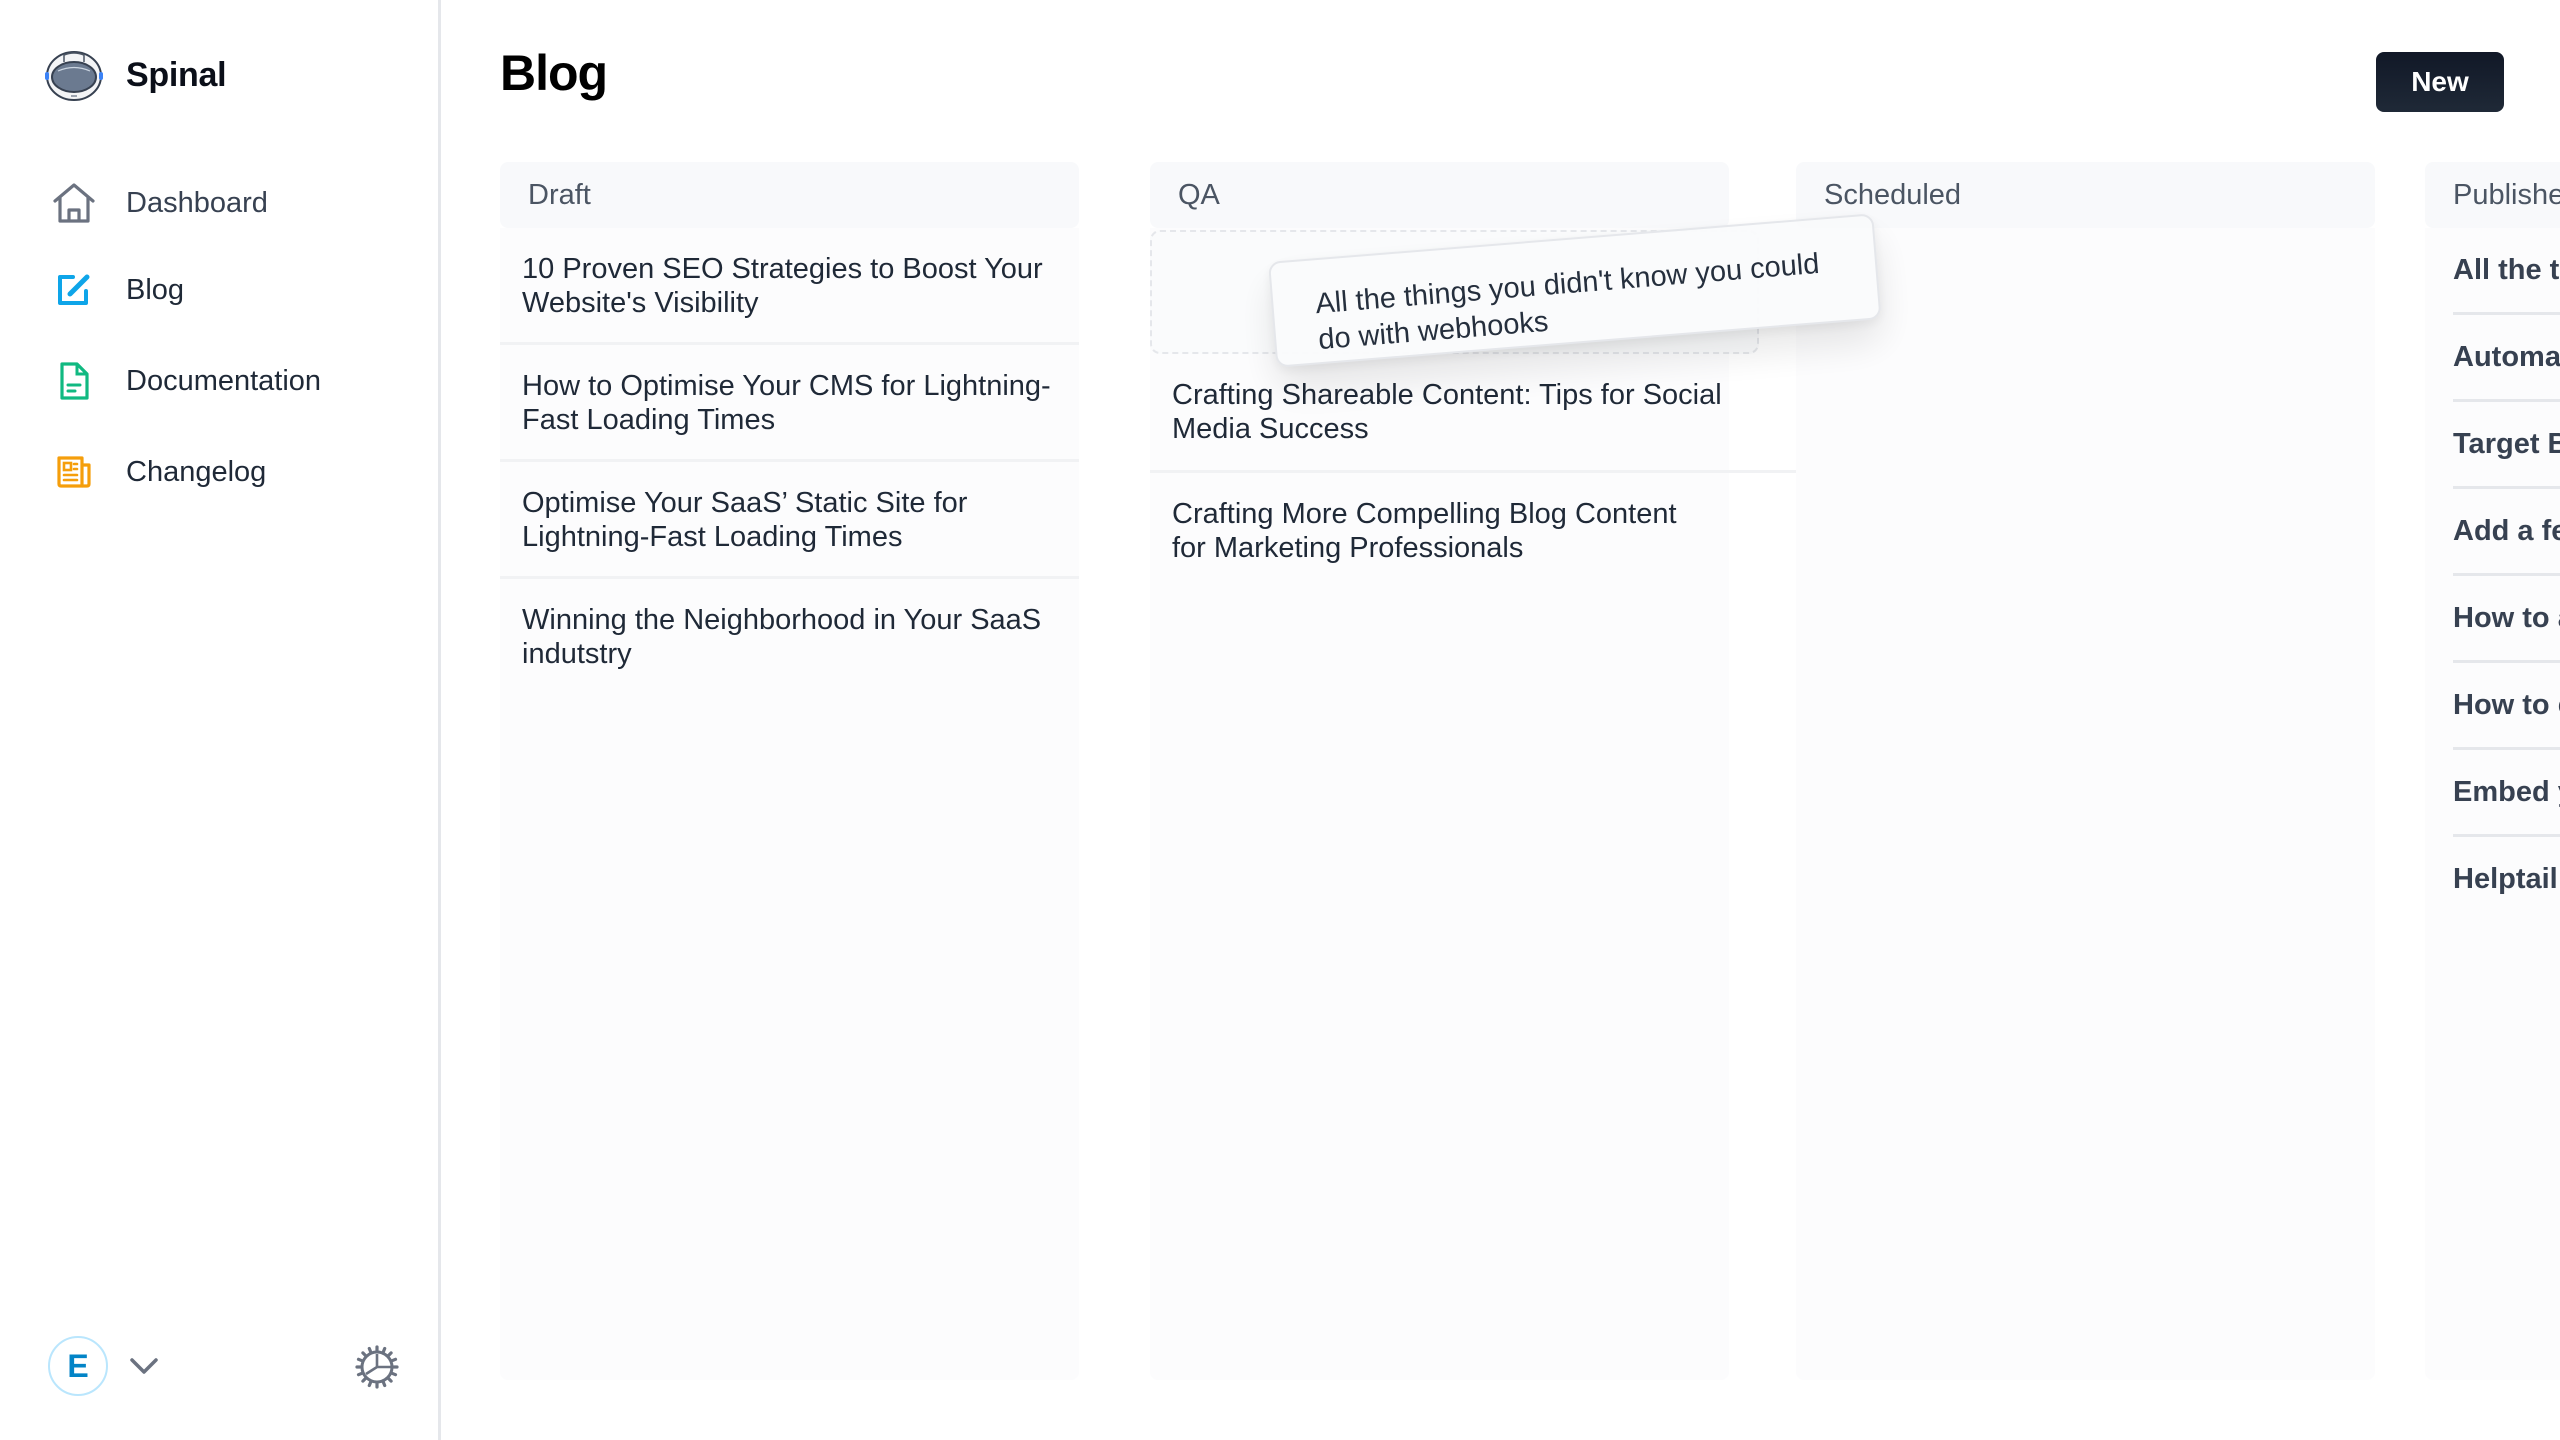 The height and width of the screenshot is (1440, 2560). What do you see at coordinates (554, 73) in the screenshot?
I see `page-title: Blog` at bounding box center [554, 73].